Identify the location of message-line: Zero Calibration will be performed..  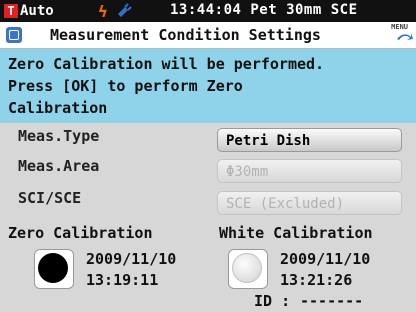
(166, 64).